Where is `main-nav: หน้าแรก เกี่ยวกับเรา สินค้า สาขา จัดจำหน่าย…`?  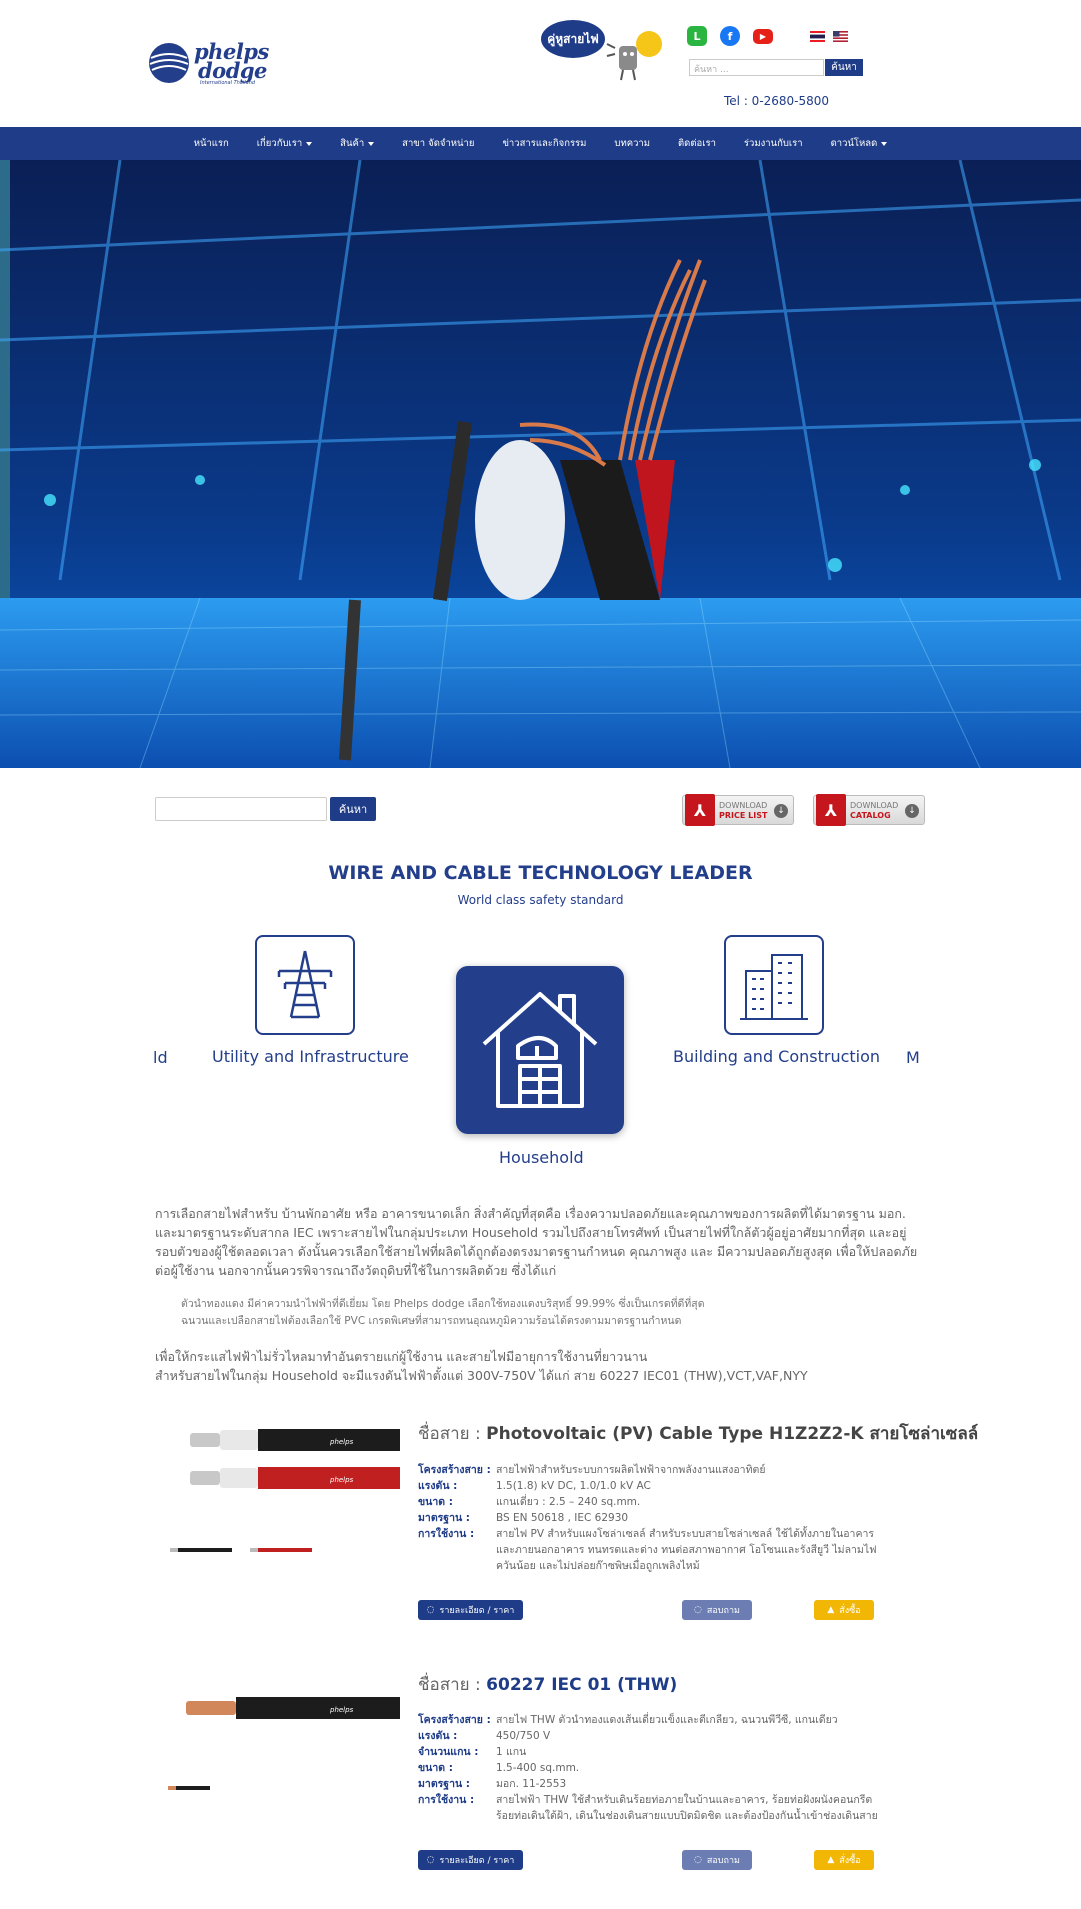 main-nav: หน้าแรก เกี่ยวกับเรา สินค้า สาขา จัดจำหน่าย… is located at coordinates (540, 143).